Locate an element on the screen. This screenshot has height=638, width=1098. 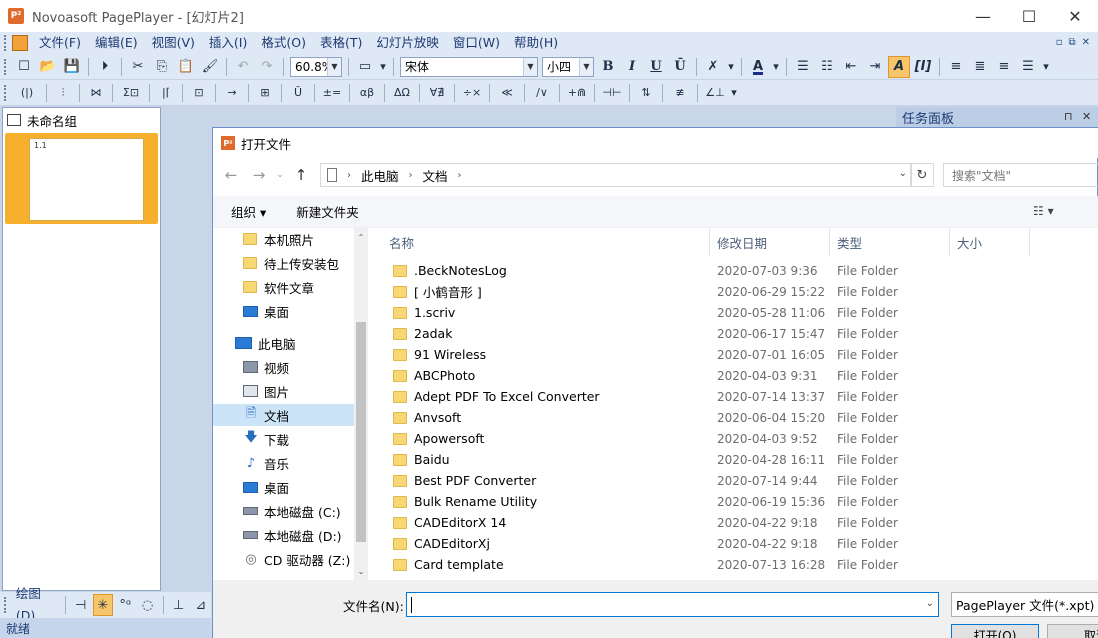
tree-scrollbar: ⌃ ⌄ is located at coordinates (361, 404).